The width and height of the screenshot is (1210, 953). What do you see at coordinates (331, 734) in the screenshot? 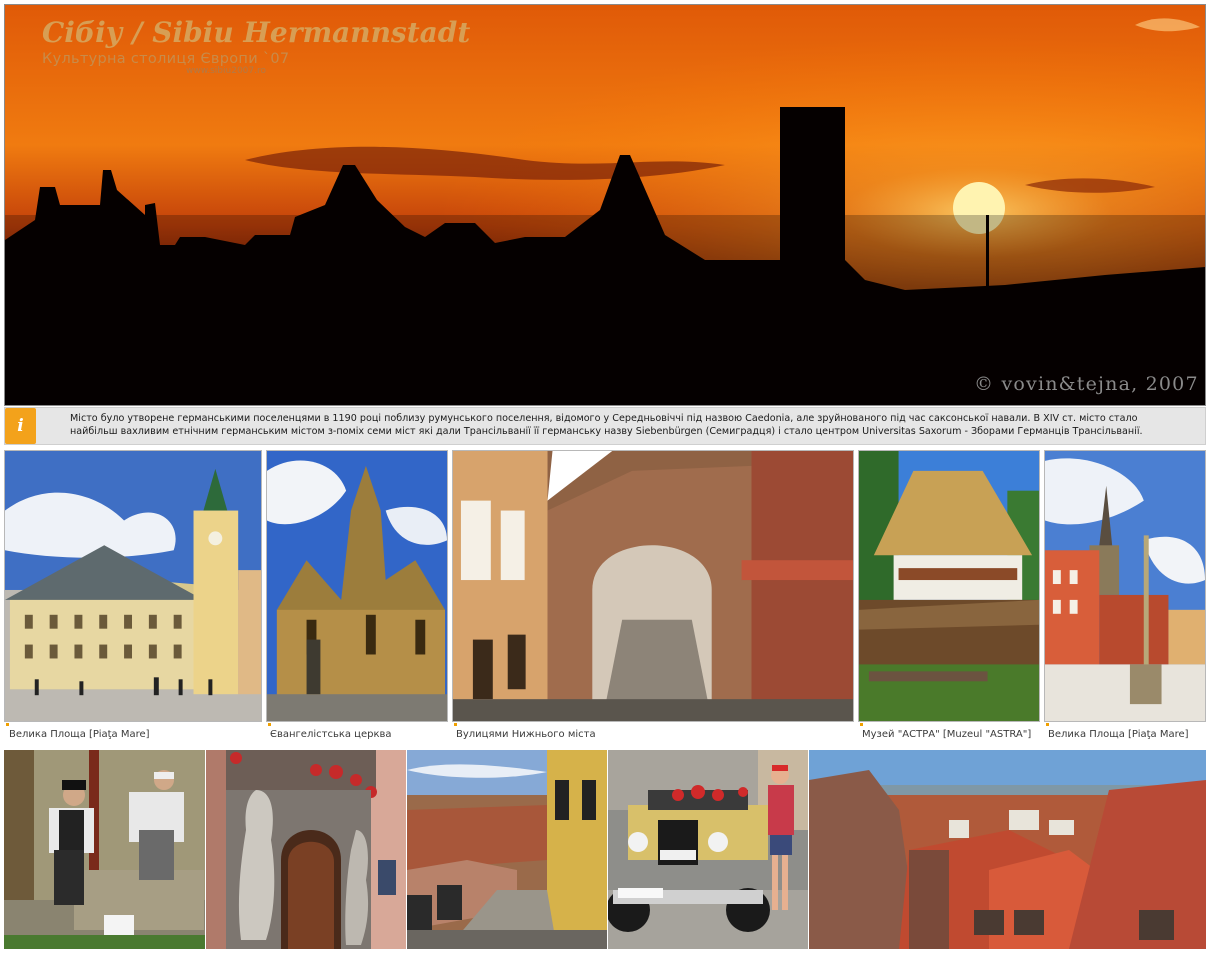
I see `caption-evangelical-church: Євангелістська церква` at bounding box center [331, 734].